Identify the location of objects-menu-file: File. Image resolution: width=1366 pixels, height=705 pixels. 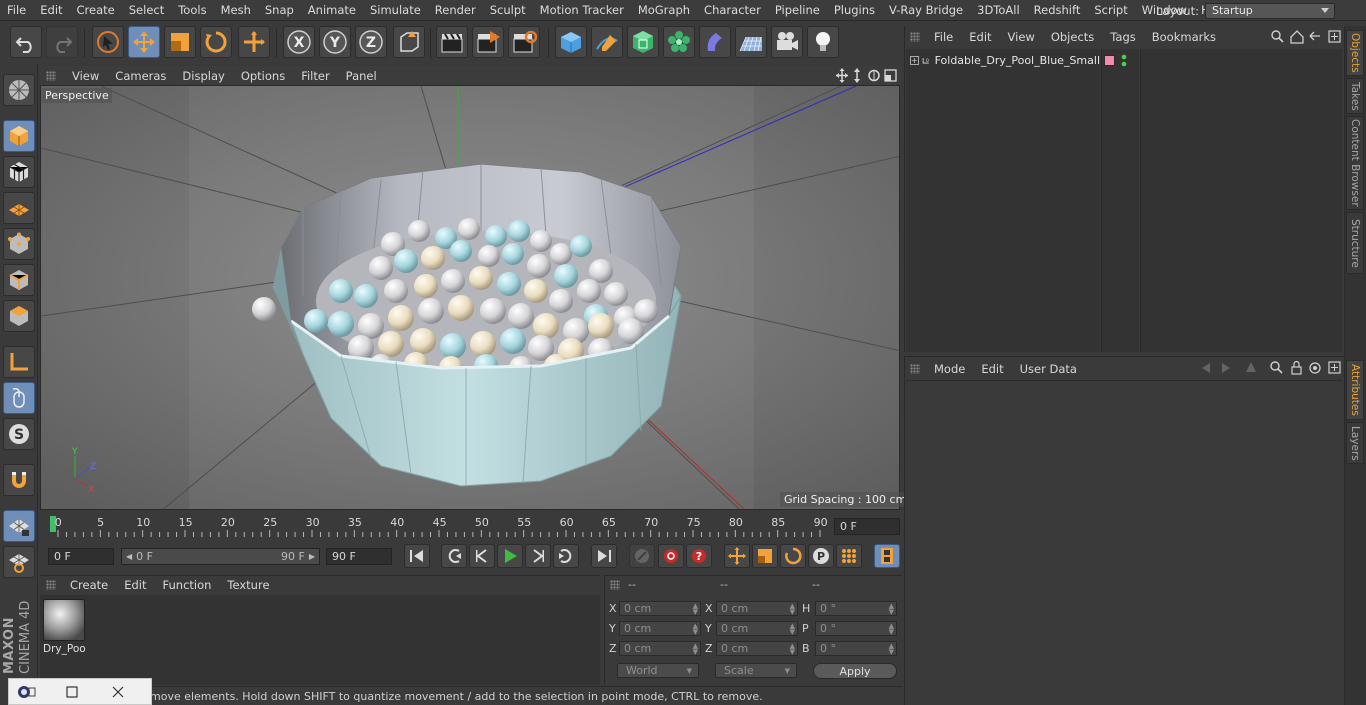
(943, 37).